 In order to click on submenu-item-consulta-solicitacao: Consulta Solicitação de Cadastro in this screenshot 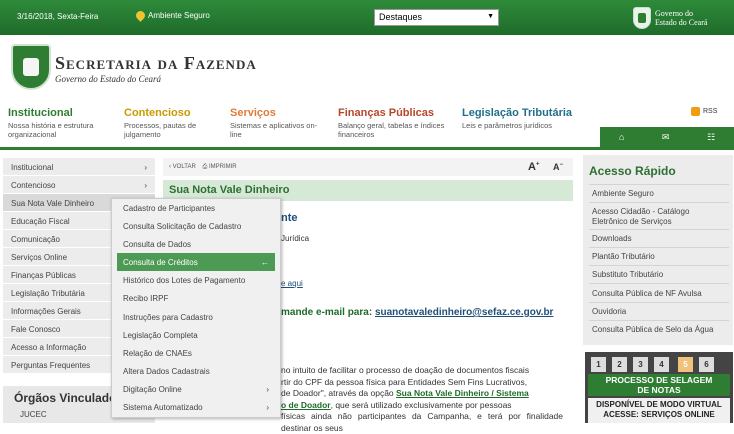, I will do `click(196, 226)`.